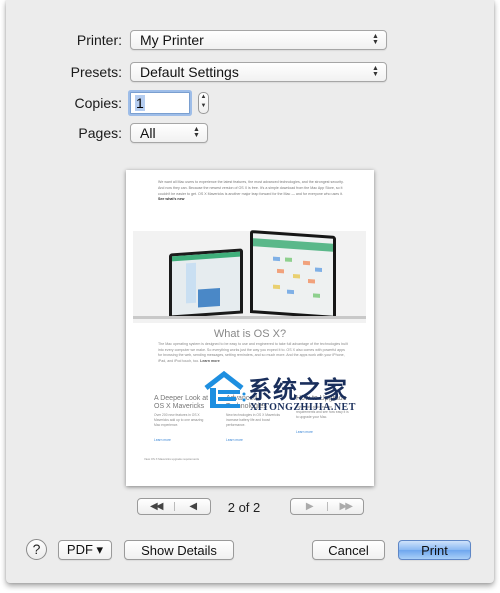  Describe the element at coordinates (210, 360) in the screenshot. I see `preview-body-link: Learn more` at that location.